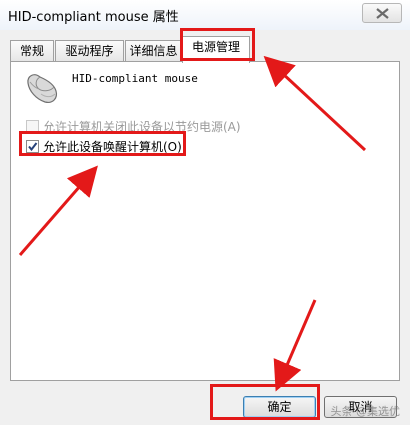 The image size is (410, 425). What do you see at coordinates (365, 411) in the screenshot?
I see `watermark: 头条 @集选优` at bounding box center [365, 411].